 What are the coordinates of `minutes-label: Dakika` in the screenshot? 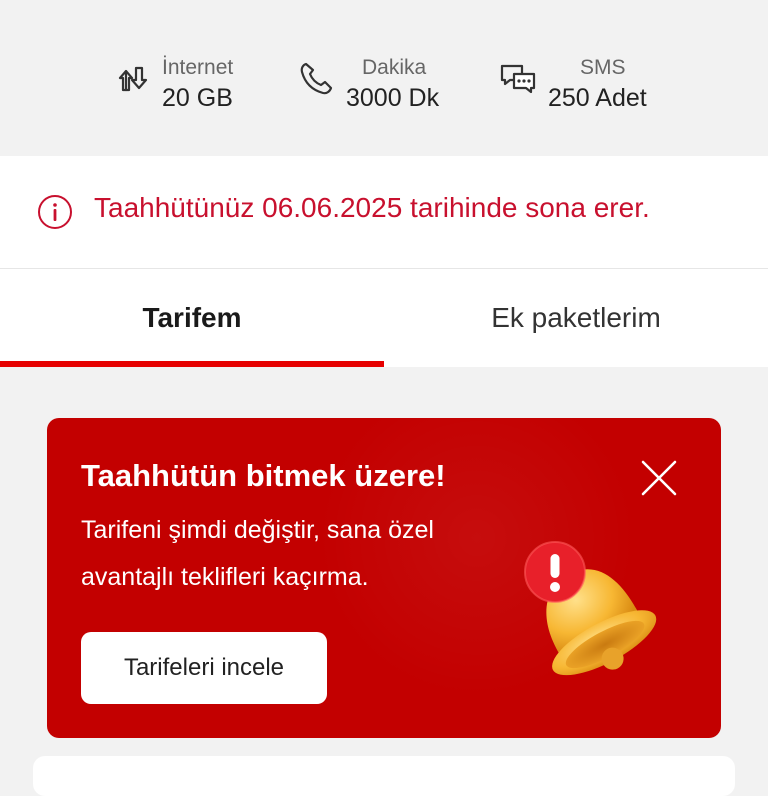 It's located at (394, 67).